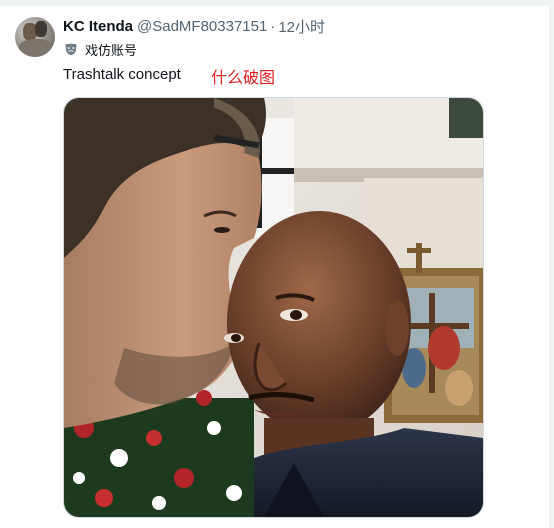 This screenshot has width=554, height=528. Describe the element at coordinates (122, 74) in the screenshot. I see `tweet-text: Trashtalk concept` at that location.